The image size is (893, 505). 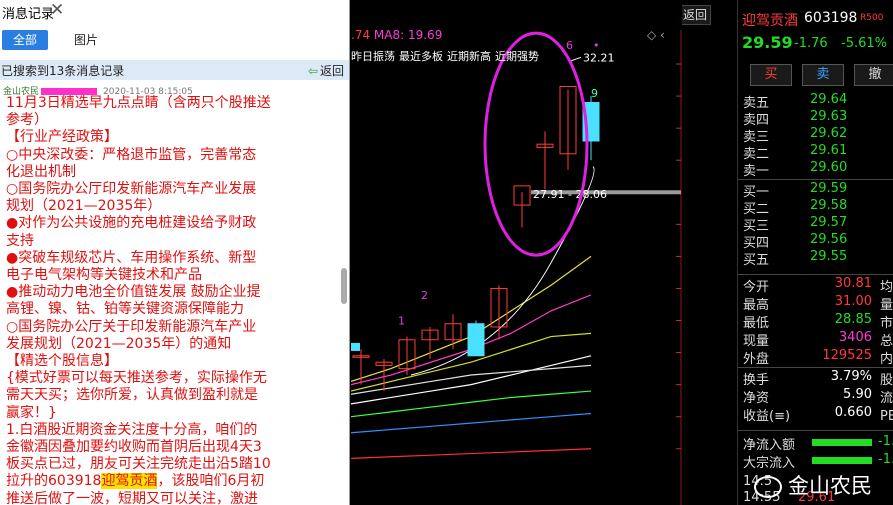 I want to click on count-label: 9, so click(x=594, y=93).